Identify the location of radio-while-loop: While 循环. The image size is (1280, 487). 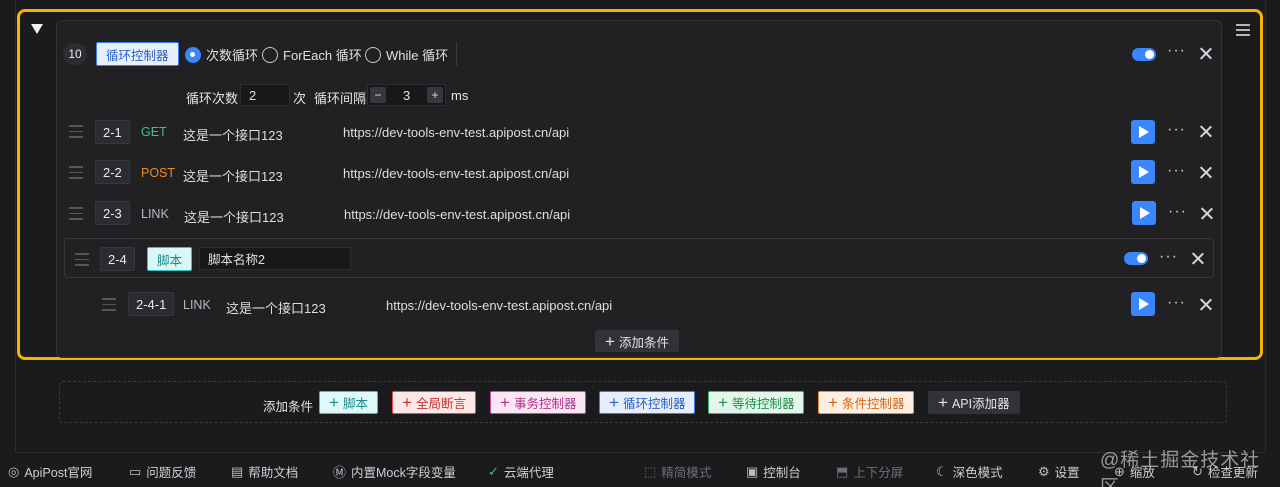
(406, 54).